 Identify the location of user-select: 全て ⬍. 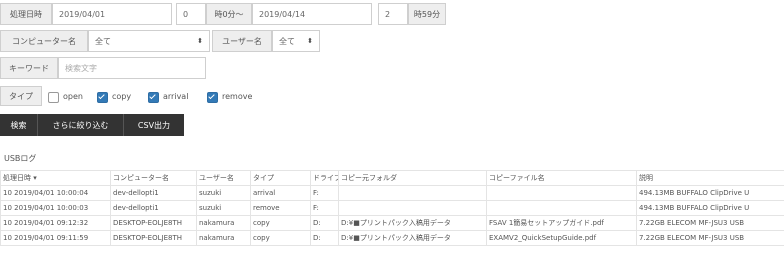
(296, 41).